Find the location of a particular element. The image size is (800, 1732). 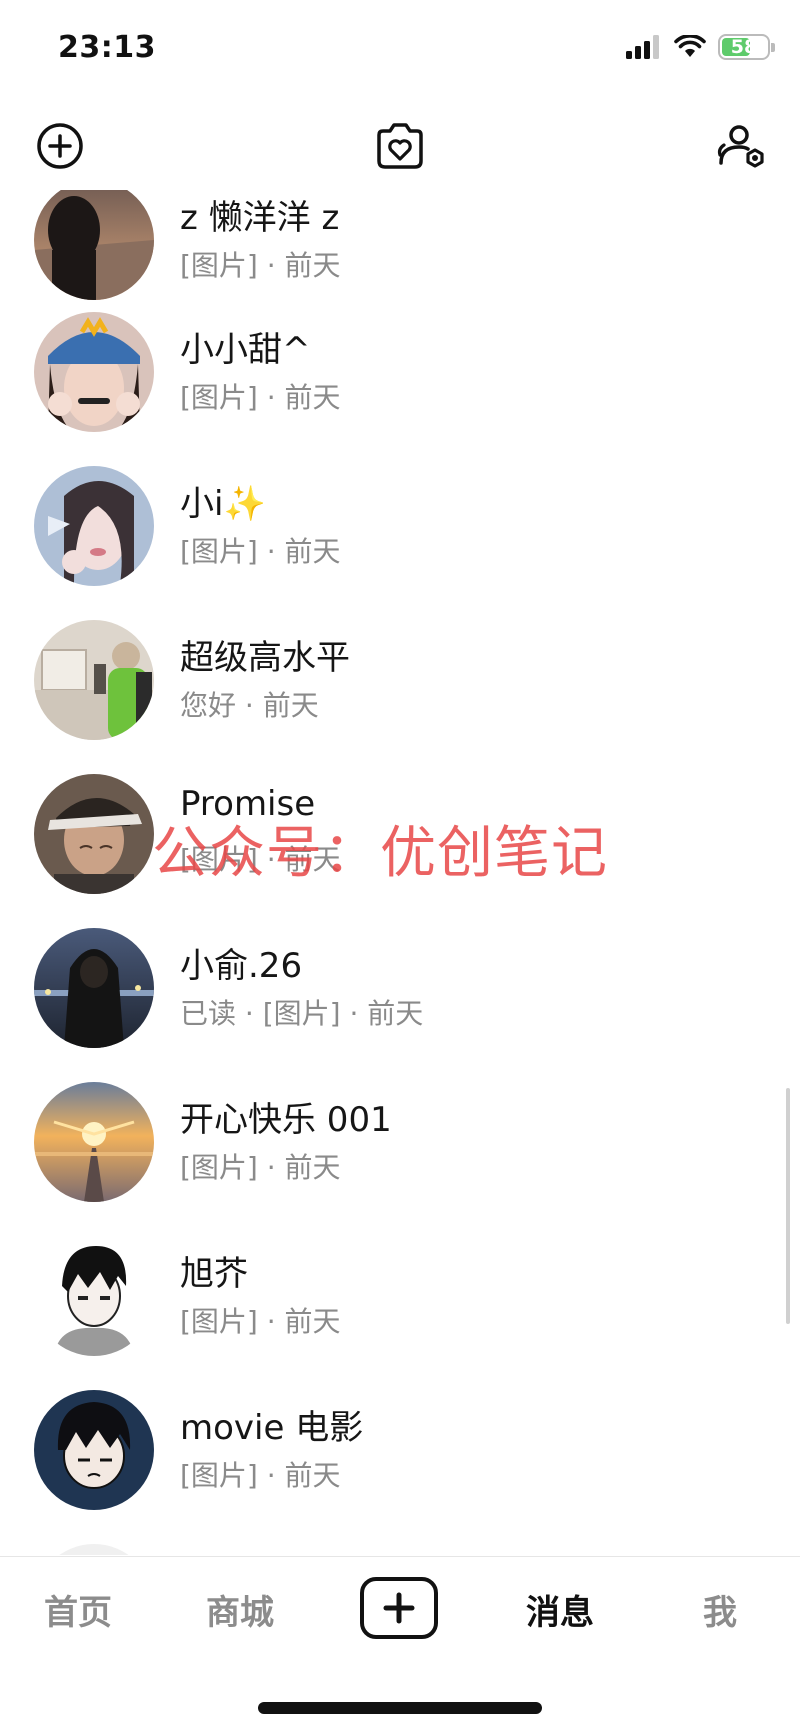

tab-me: 我 is located at coordinates (720, 1609).